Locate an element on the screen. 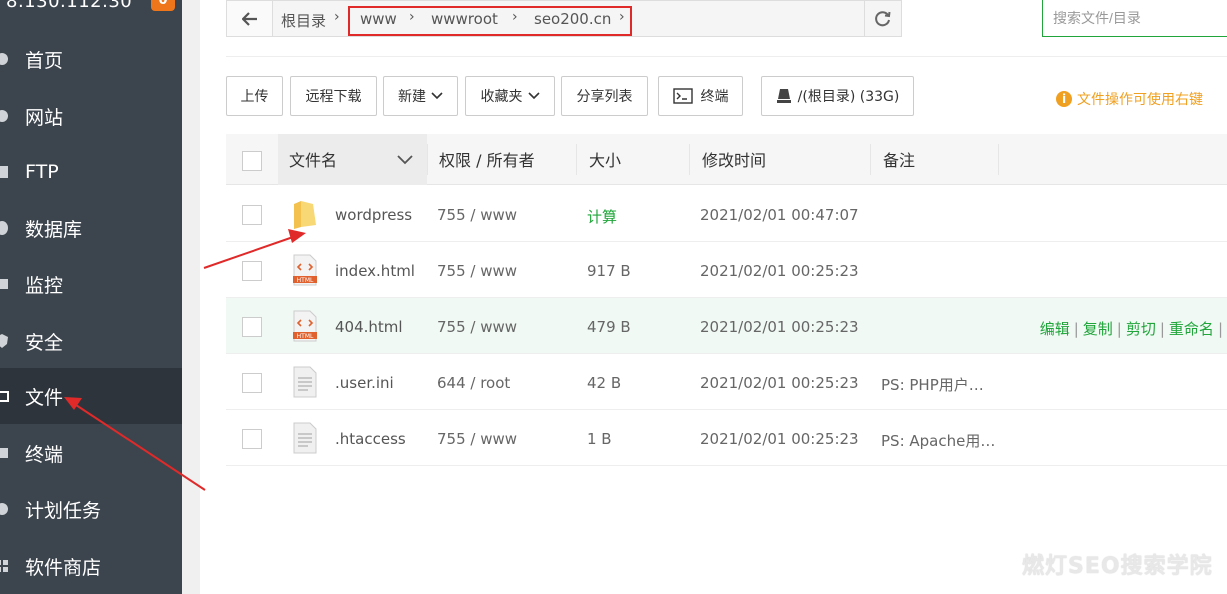  sidebar-item-store: 软件商店 is located at coordinates (91, 566).